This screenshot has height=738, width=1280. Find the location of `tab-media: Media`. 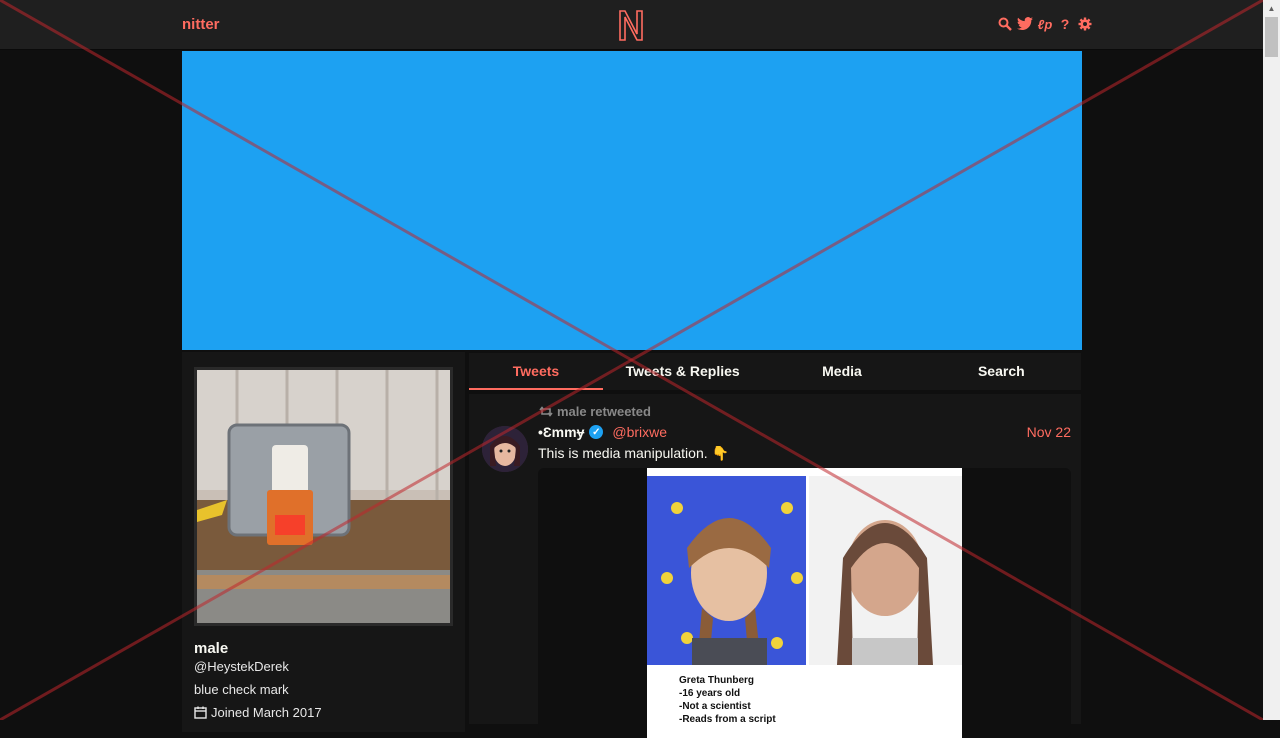

tab-media: Media is located at coordinates (841, 371).